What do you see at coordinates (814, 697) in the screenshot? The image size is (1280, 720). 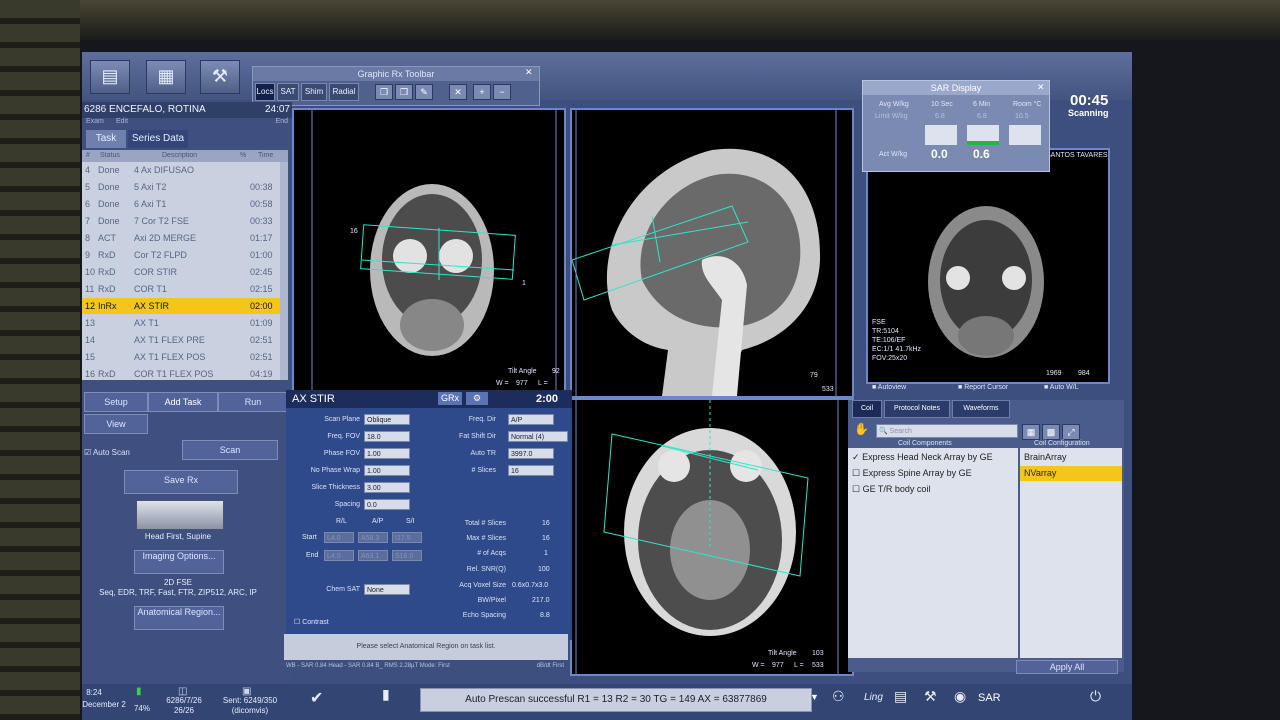 I see `prescan-dropdown-icon: ▼` at bounding box center [814, 697].